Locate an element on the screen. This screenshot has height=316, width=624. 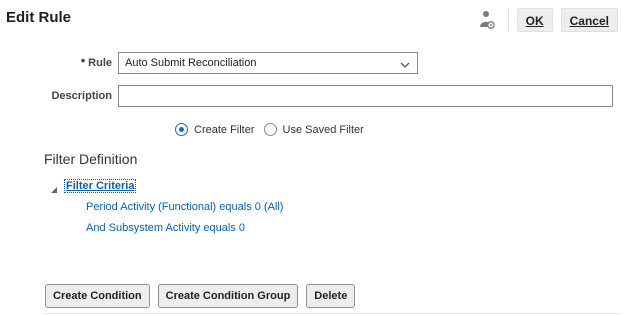
radio-create-filter: Create Filter is located at coordinates (215, 129).